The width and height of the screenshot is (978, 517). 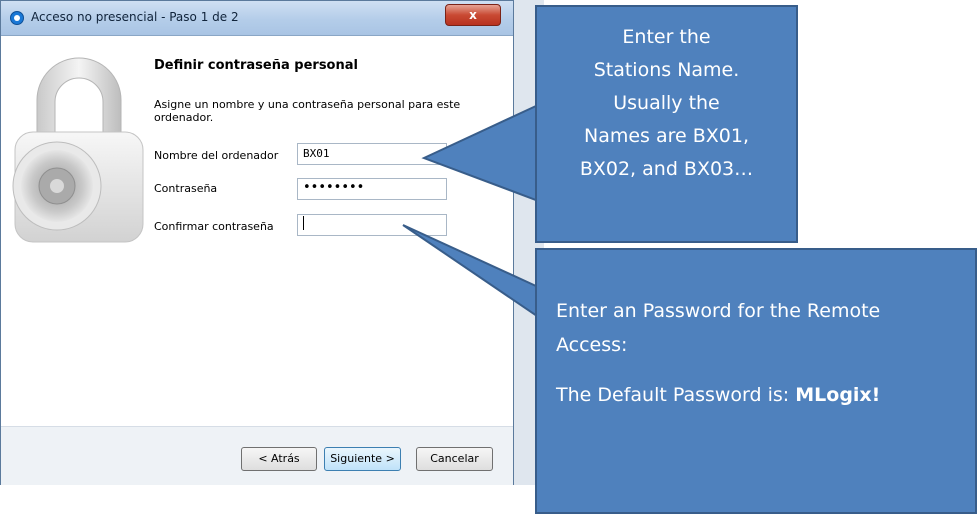 What do you see at coordinates (186, 188) in the screenshot?
I see `password-label: Contraseña` at bounding box center [186, 188].